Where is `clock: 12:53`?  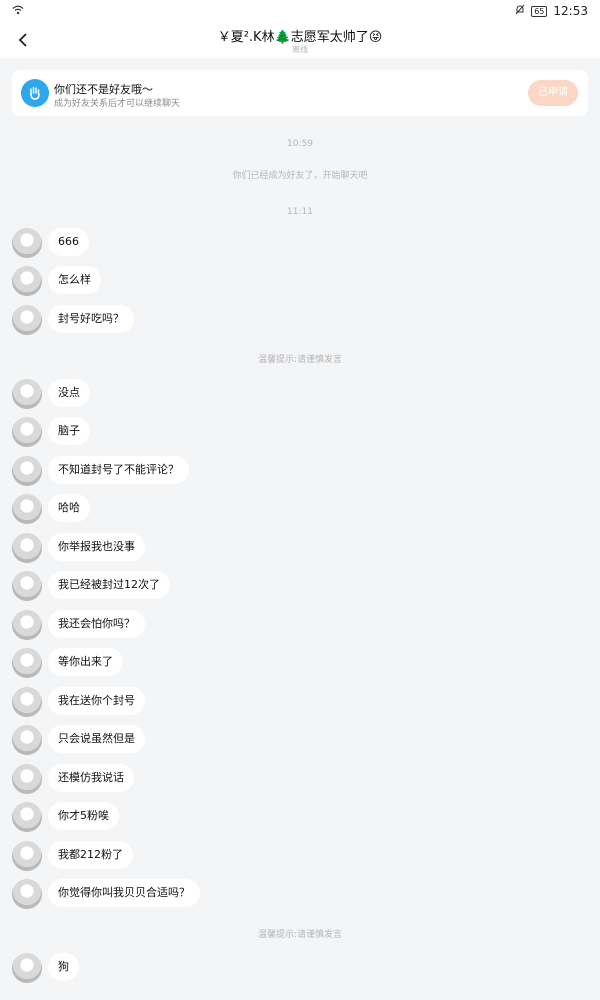
clock: 12:53 is located at coordinates (570, 11).